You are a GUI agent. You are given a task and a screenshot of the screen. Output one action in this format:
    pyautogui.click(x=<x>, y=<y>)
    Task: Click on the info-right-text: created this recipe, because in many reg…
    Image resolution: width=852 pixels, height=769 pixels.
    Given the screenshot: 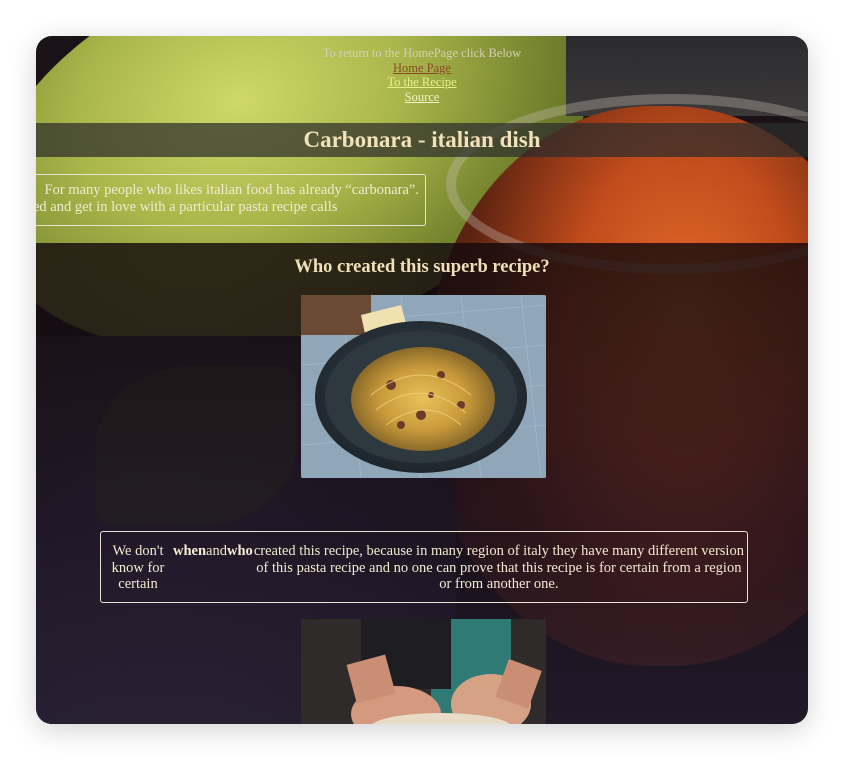 What is the action you would take?
    pyautogui.click(x=498, y=567)
    